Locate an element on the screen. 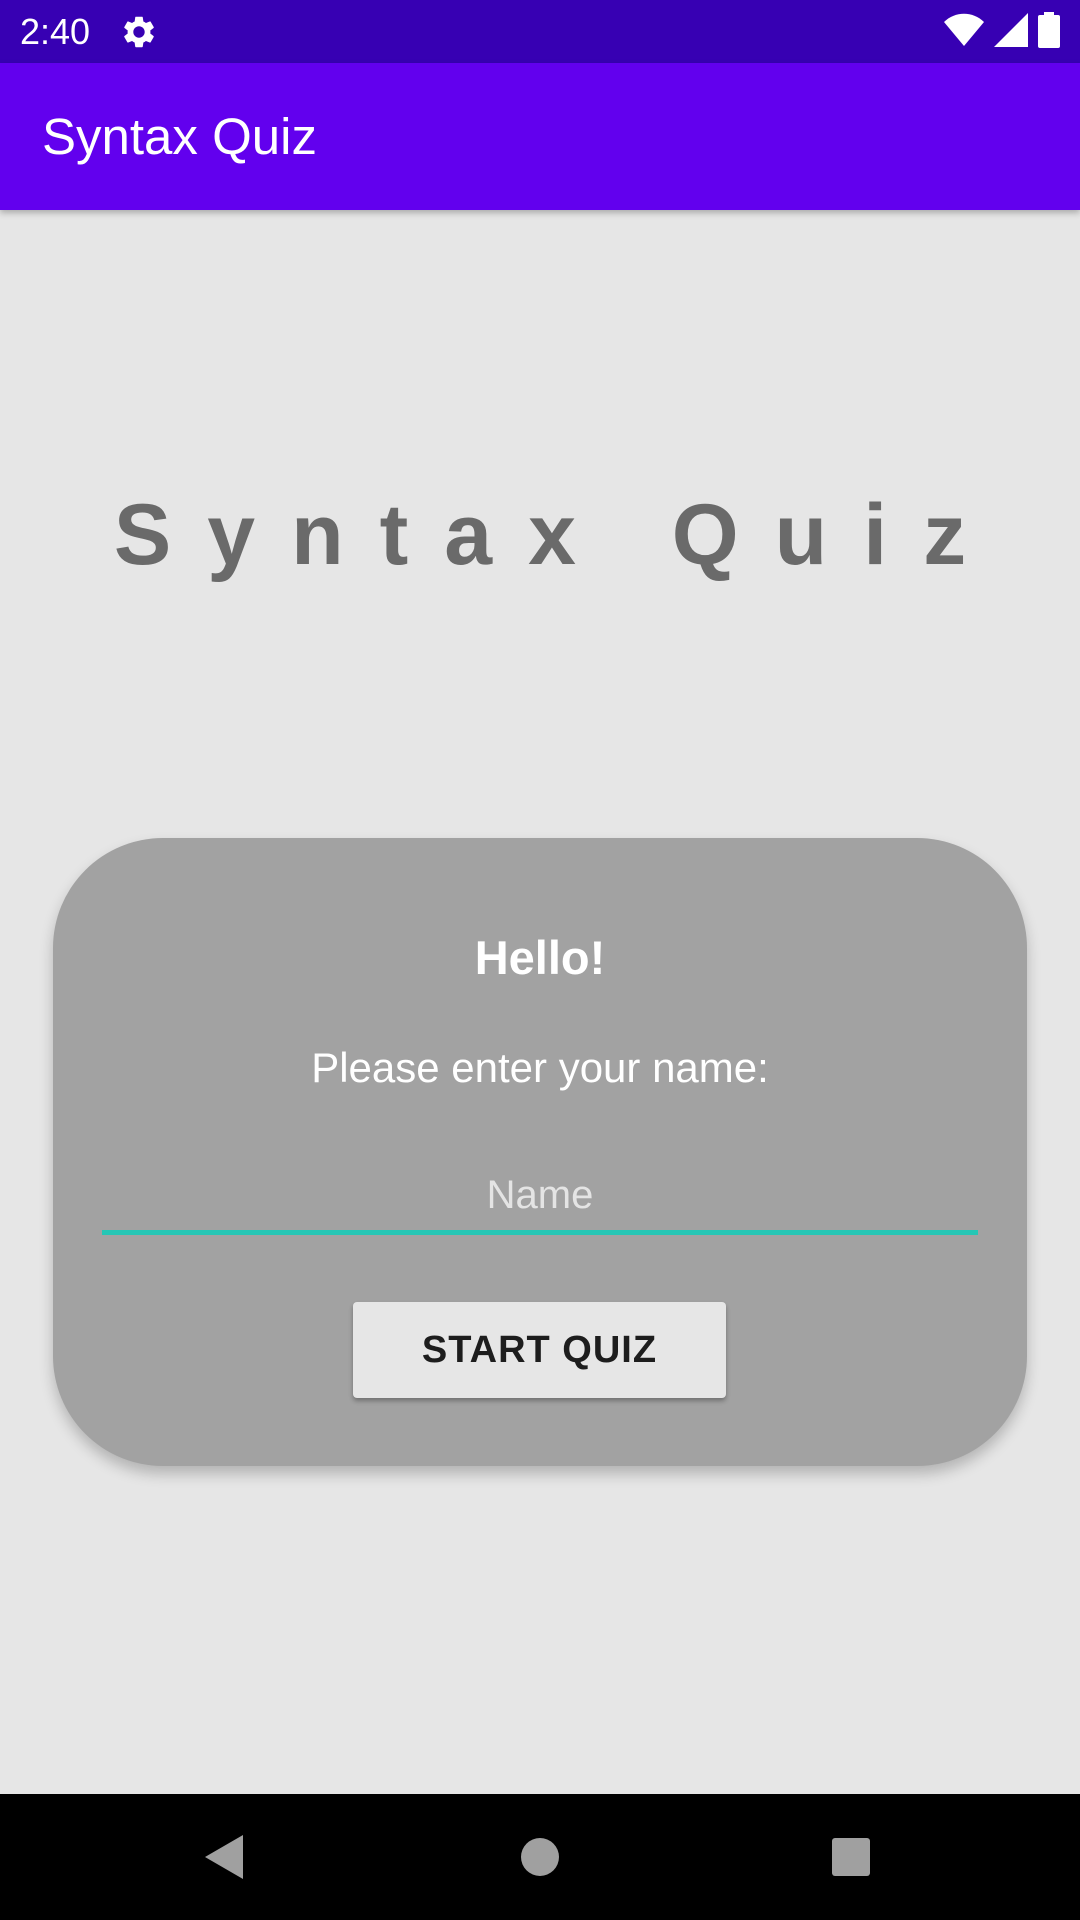 The width and height of the screenshot is (1080, 1920). name-input is located at coordinates (540, 1197).